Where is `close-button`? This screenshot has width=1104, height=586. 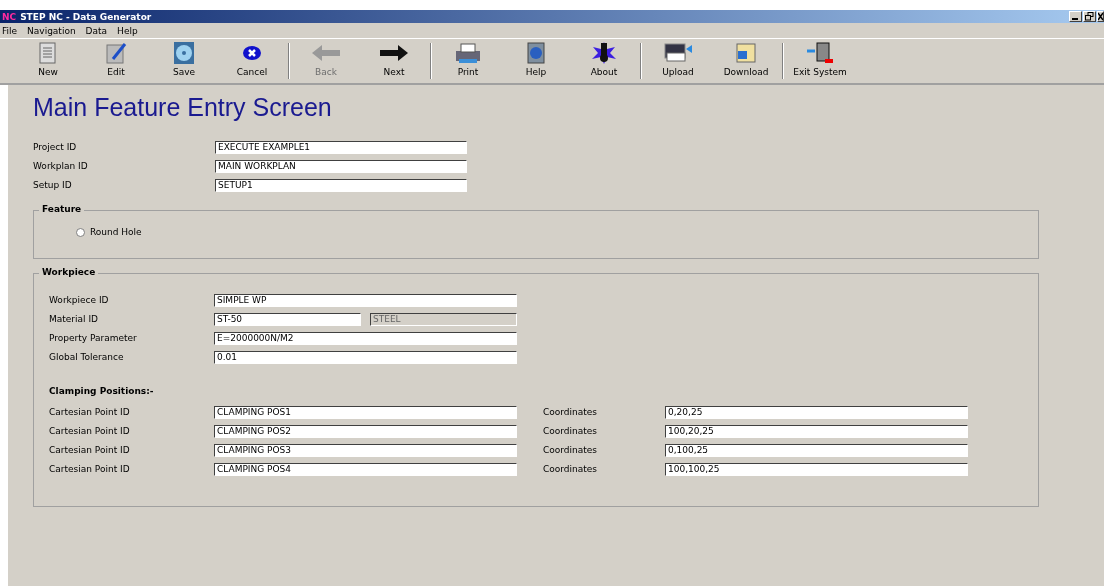 close-button is located at coordinates (1100, 16).